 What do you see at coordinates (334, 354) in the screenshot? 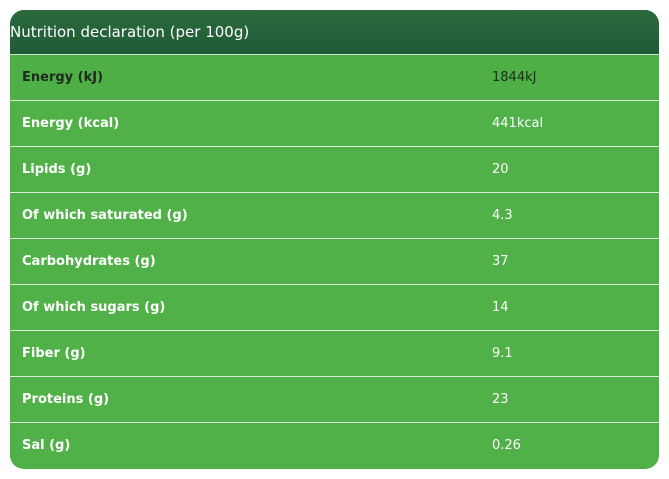
I see `table-row: Fiber (g) 9.1` at bounding box center [334, 354].